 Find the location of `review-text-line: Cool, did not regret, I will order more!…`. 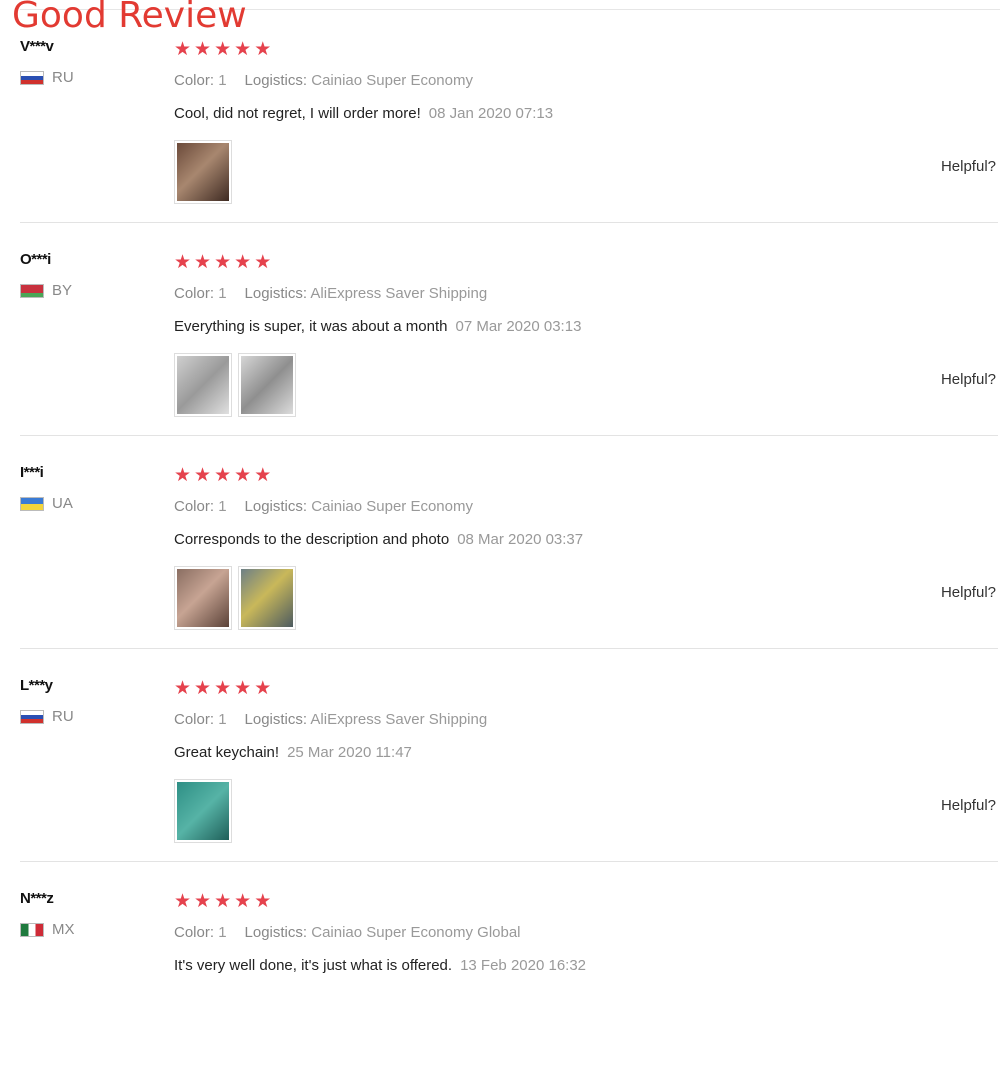

review-text-line: Cool, did not regret, I will order more!… is located at coordinates (363, 113).